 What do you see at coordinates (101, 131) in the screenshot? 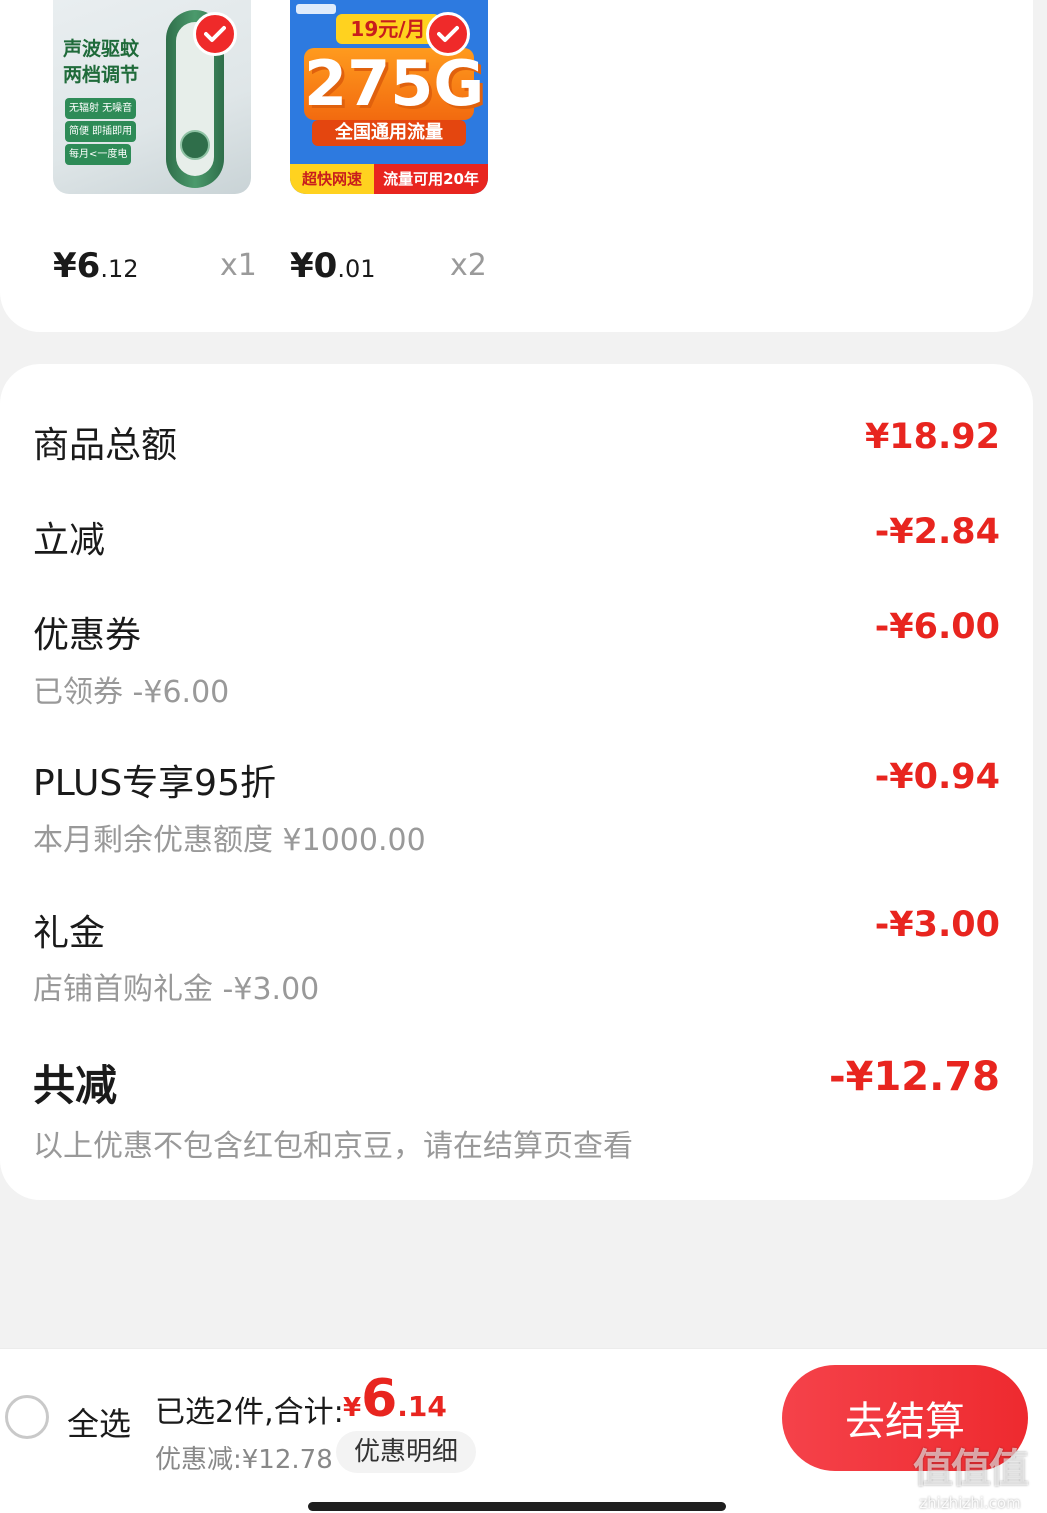
I see `product-tag: 简便 即插即用` at bounding box center [101, 131].